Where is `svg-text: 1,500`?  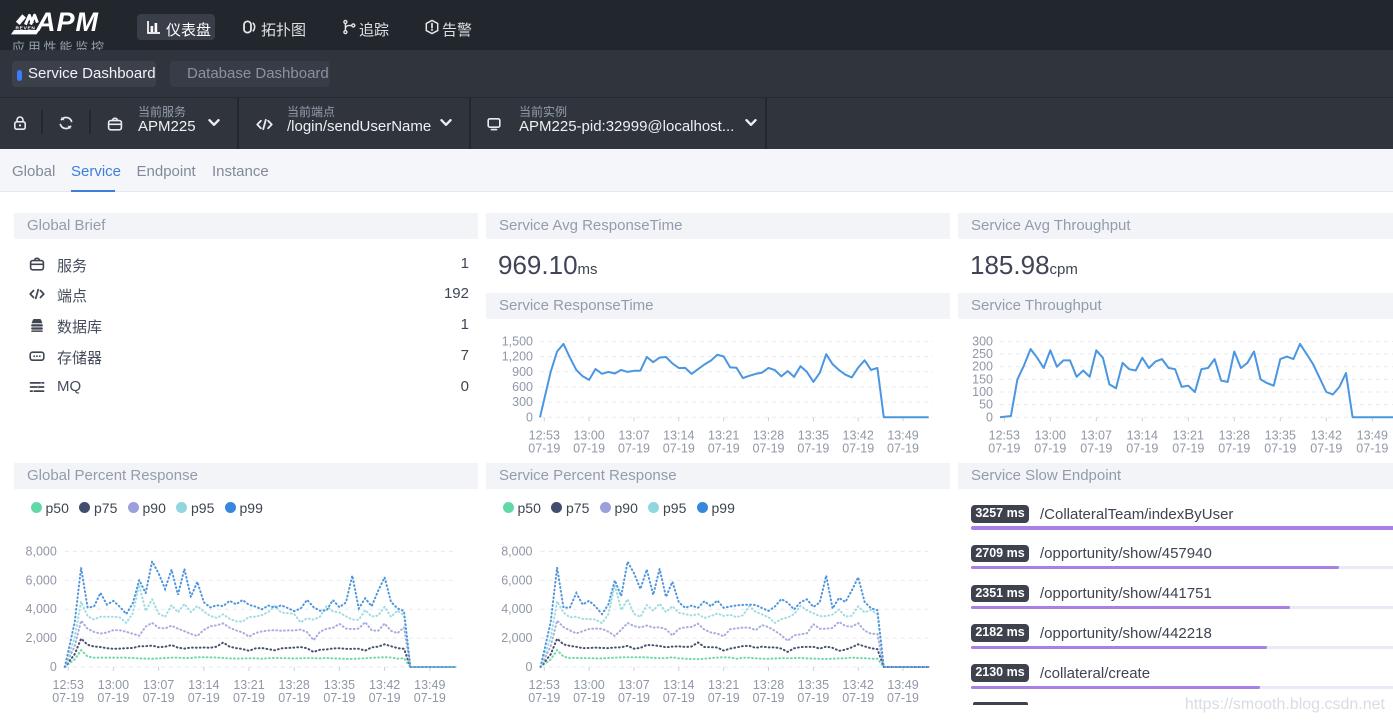
svg-text: 1,500 is located at coordinates (517, 341).